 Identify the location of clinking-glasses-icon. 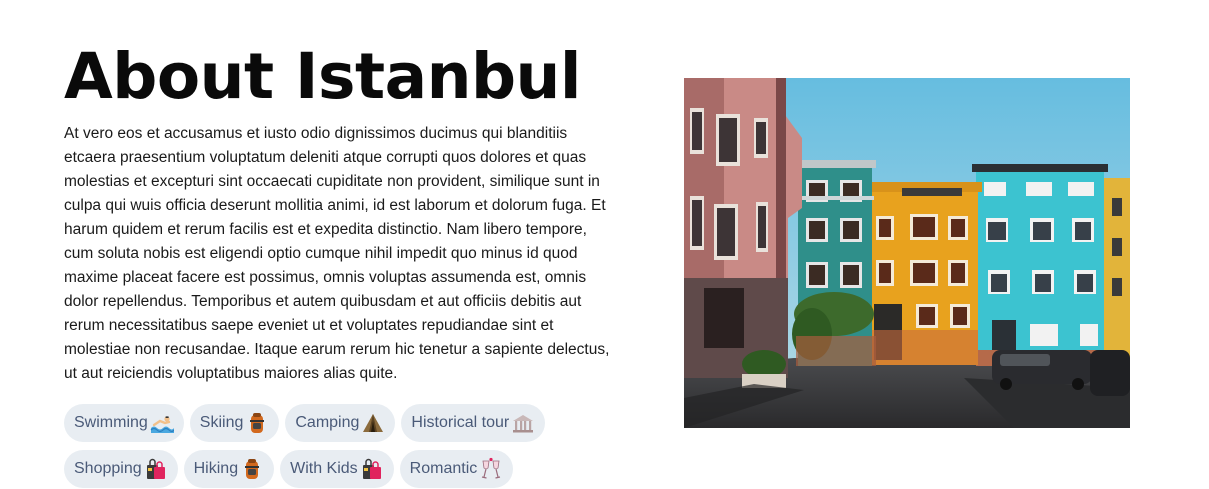
(491, 468).